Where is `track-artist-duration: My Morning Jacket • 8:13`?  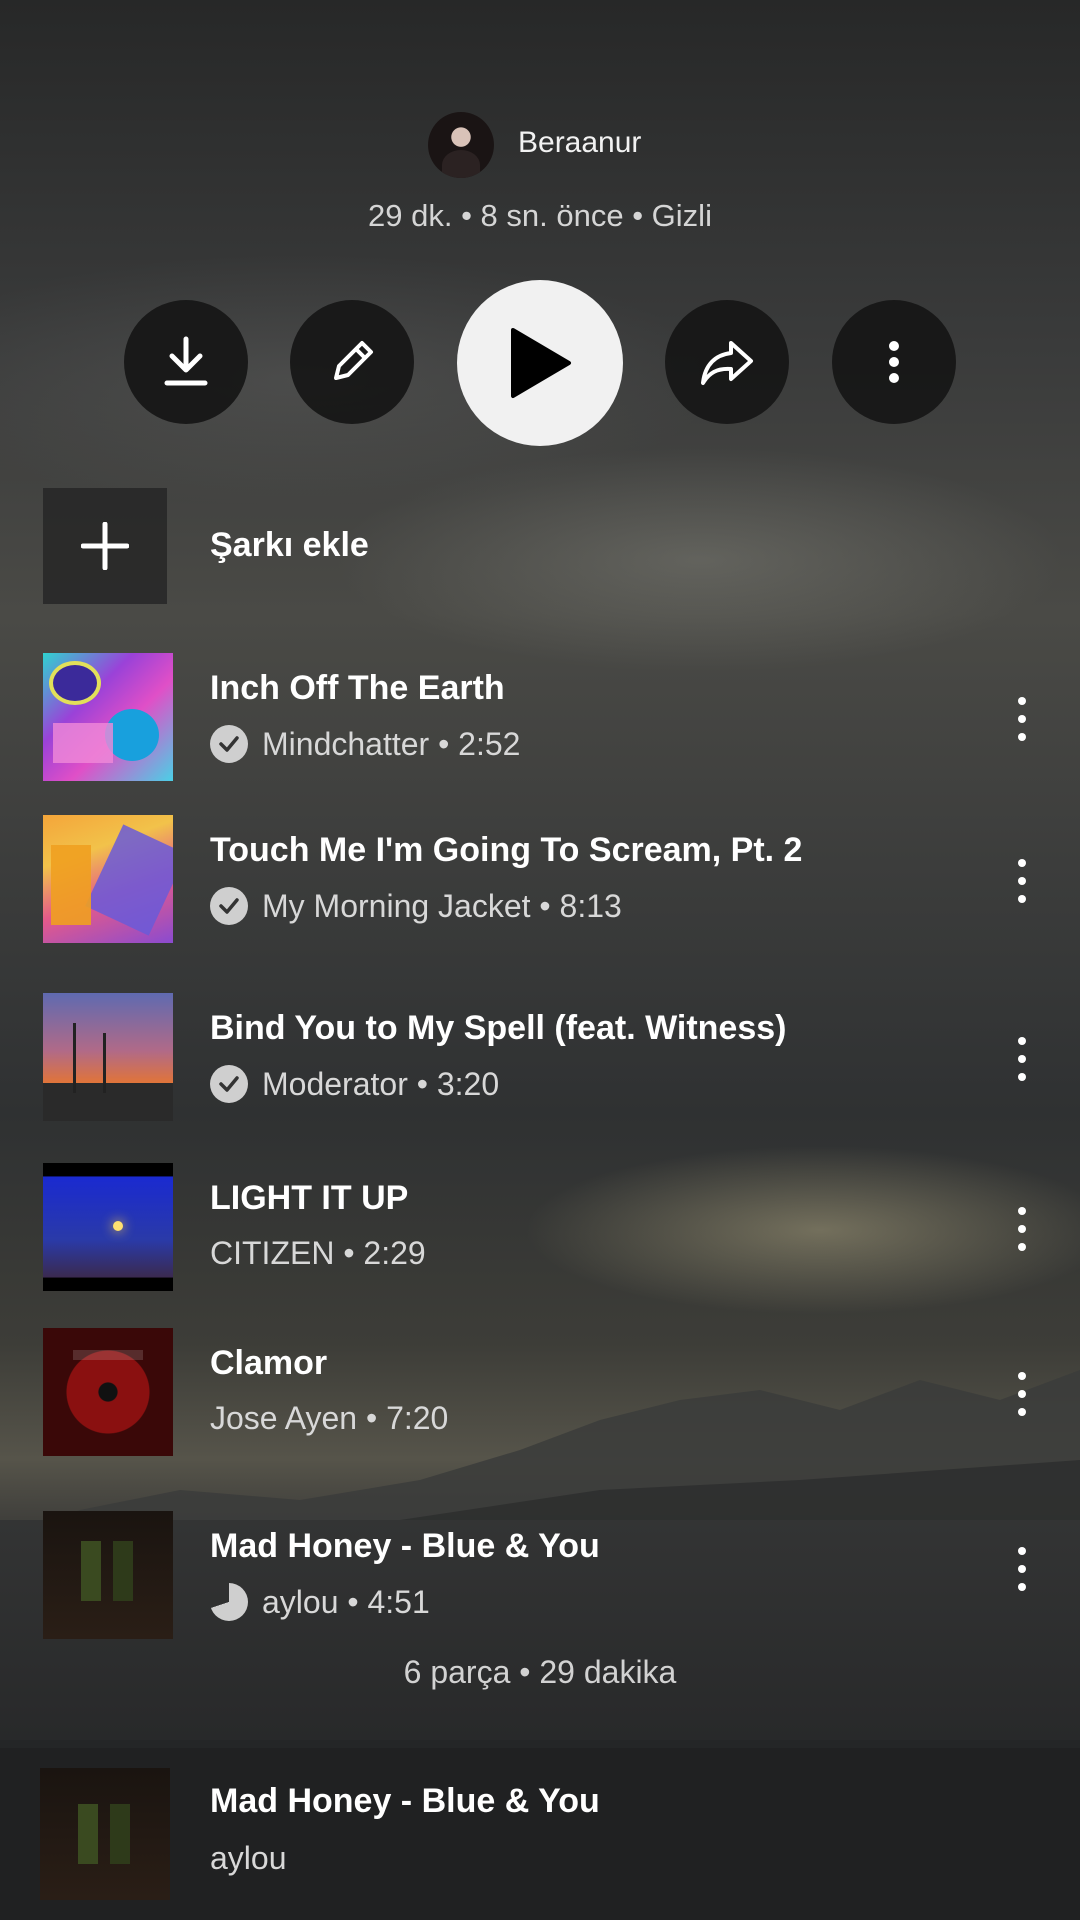
track-artist-duration: My Morning Jacket • 8:13 is located at coordinates (442, 905).